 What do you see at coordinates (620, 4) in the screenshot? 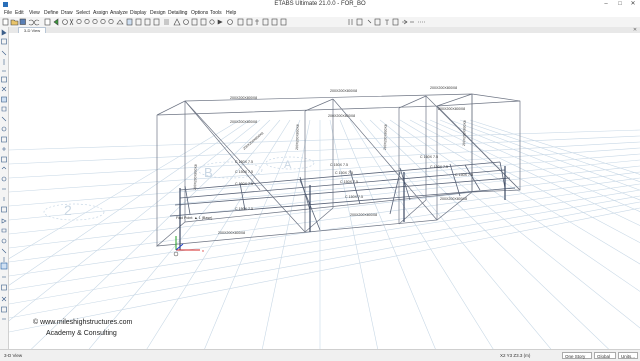
I see `maximize-button: □` at bounding box center [620, 4].